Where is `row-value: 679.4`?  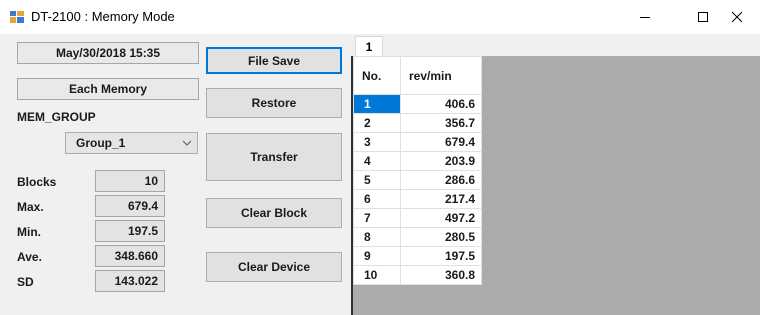
row-value: 679.4 is located at coordinates (441, 142).